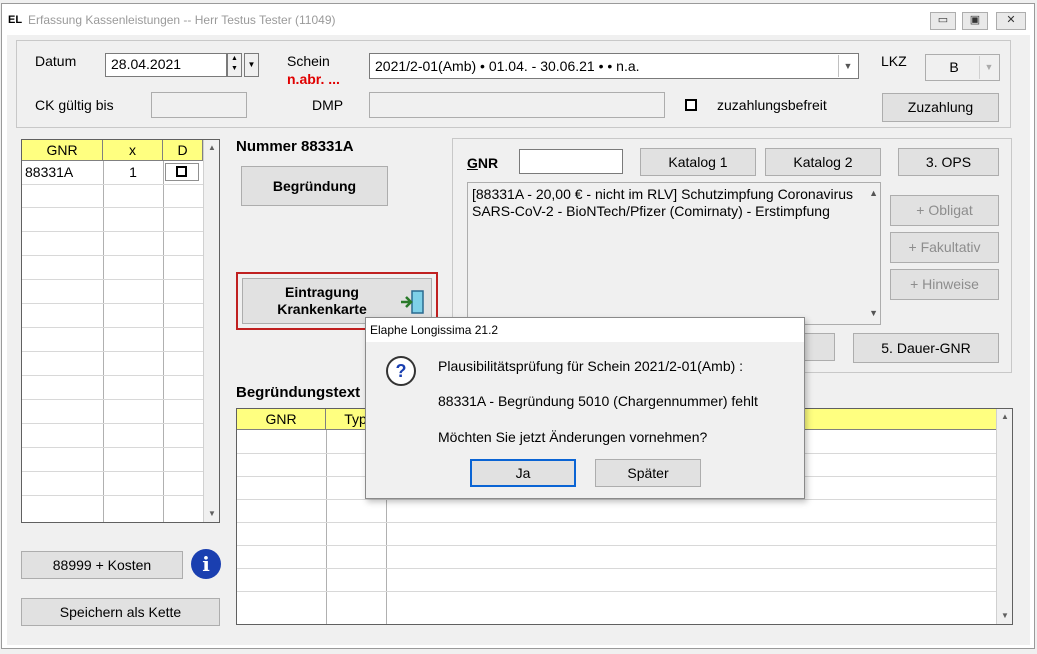  What do you see at coordinates (183, 150) in the screenshot?
I see `col-header-d: D` at bounding box center [183, 150].